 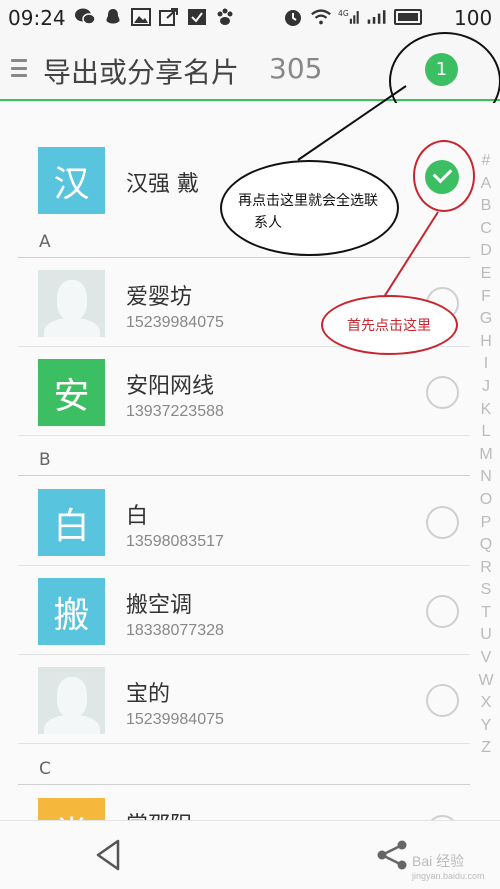 I want to click on alphabet-index-letter: J, so click(x=486, y=387).